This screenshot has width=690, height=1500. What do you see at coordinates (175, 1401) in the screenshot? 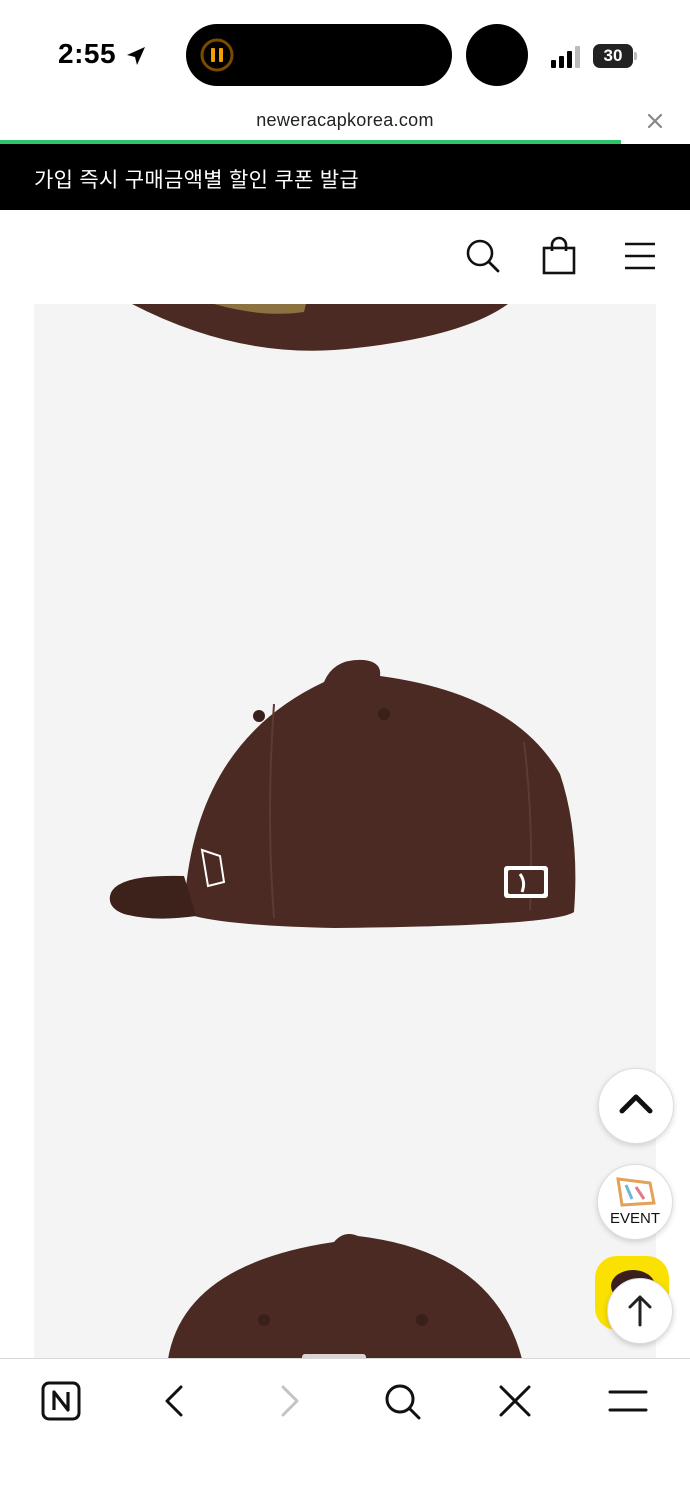
I see `back-icon` at bounding box center [175, 1401].